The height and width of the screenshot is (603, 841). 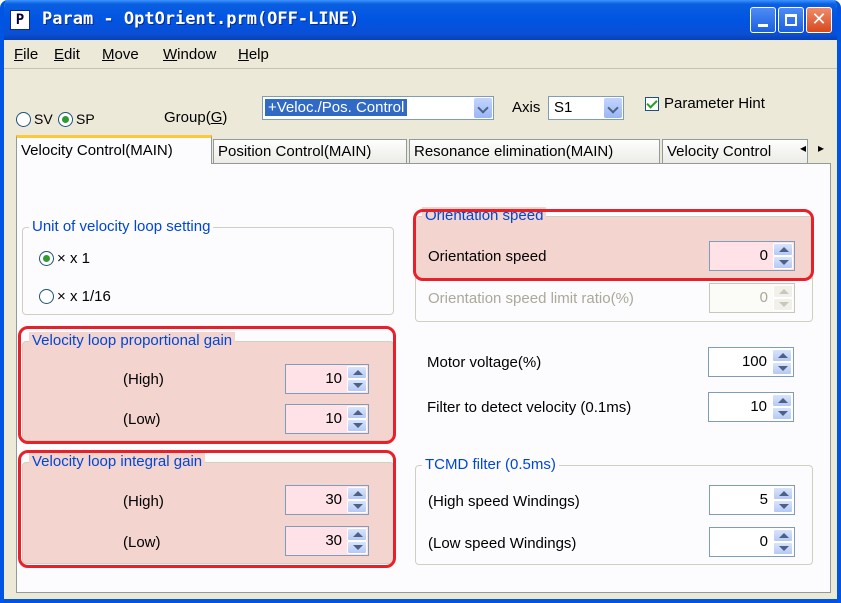 What do you see at coordinates (504, 501) in the screenshot?
I see `tcmd-high-label: (High speed Windings)` at bounding box center [504, 501].